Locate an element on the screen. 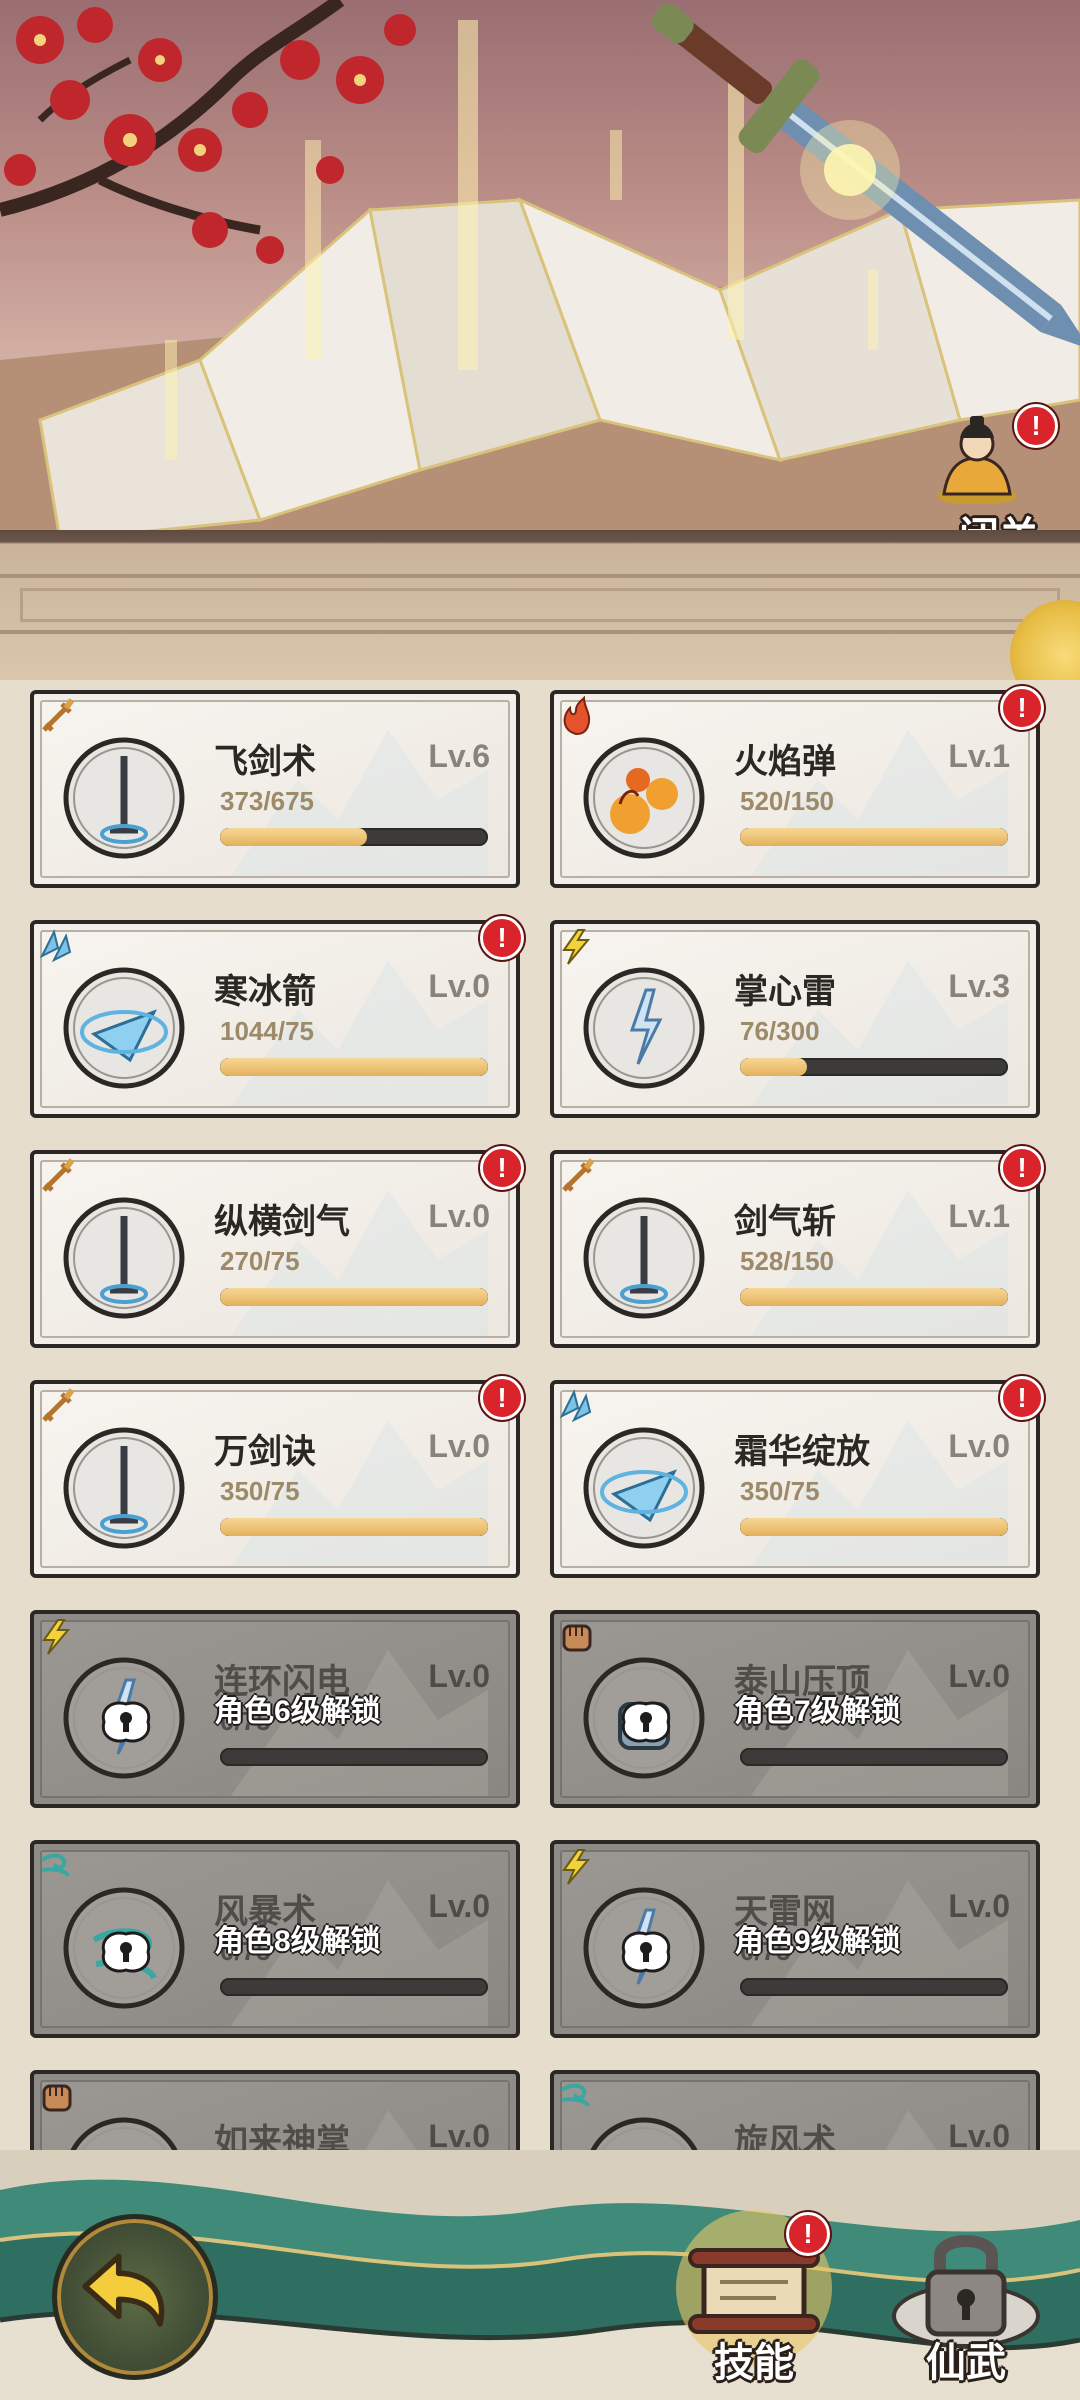  skill-level: Lv.1 is located at coordinates (979, 756).